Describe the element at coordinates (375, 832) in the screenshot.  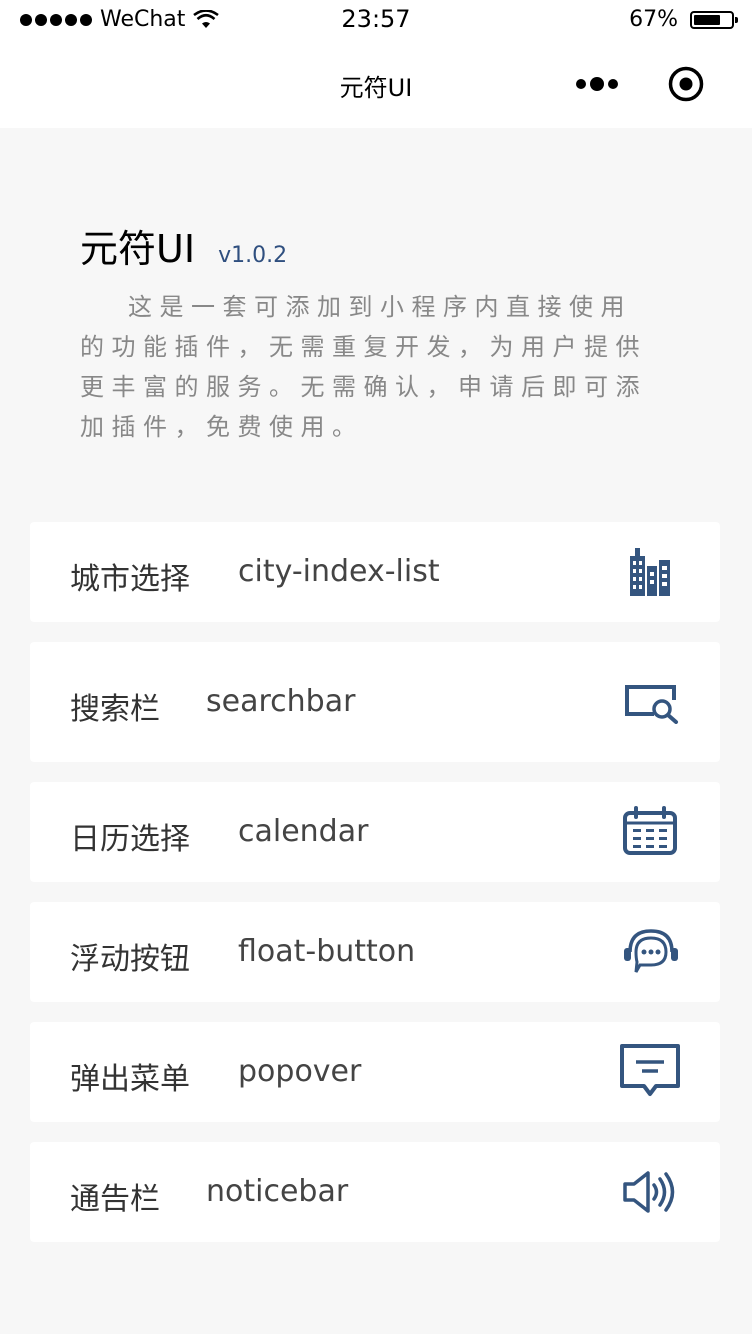
I see `list-item-calendar: 日历选择 calendar` at that location.